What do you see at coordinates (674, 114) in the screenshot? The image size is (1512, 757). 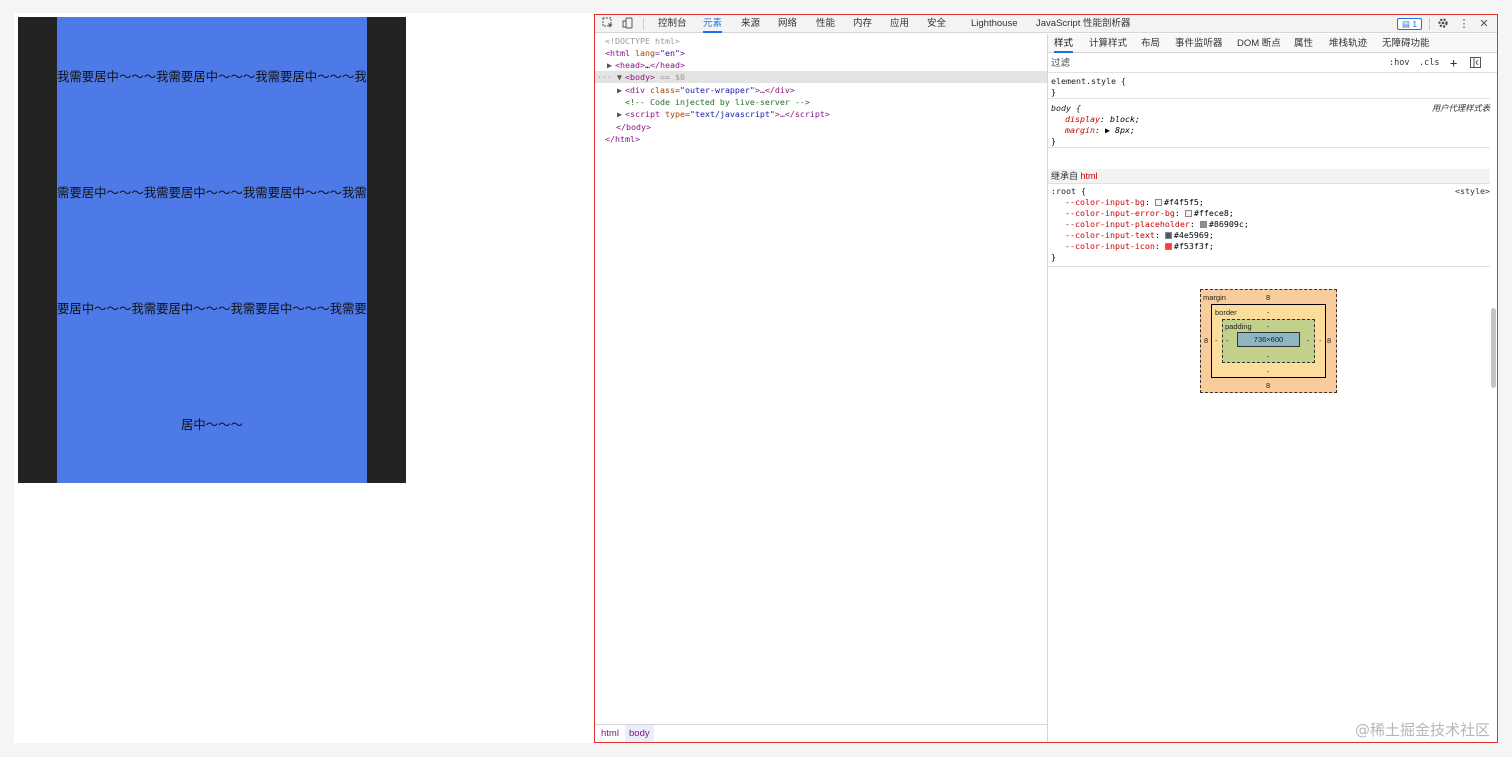 I see `type-attr-name: type` at bounding box center [674, 114].